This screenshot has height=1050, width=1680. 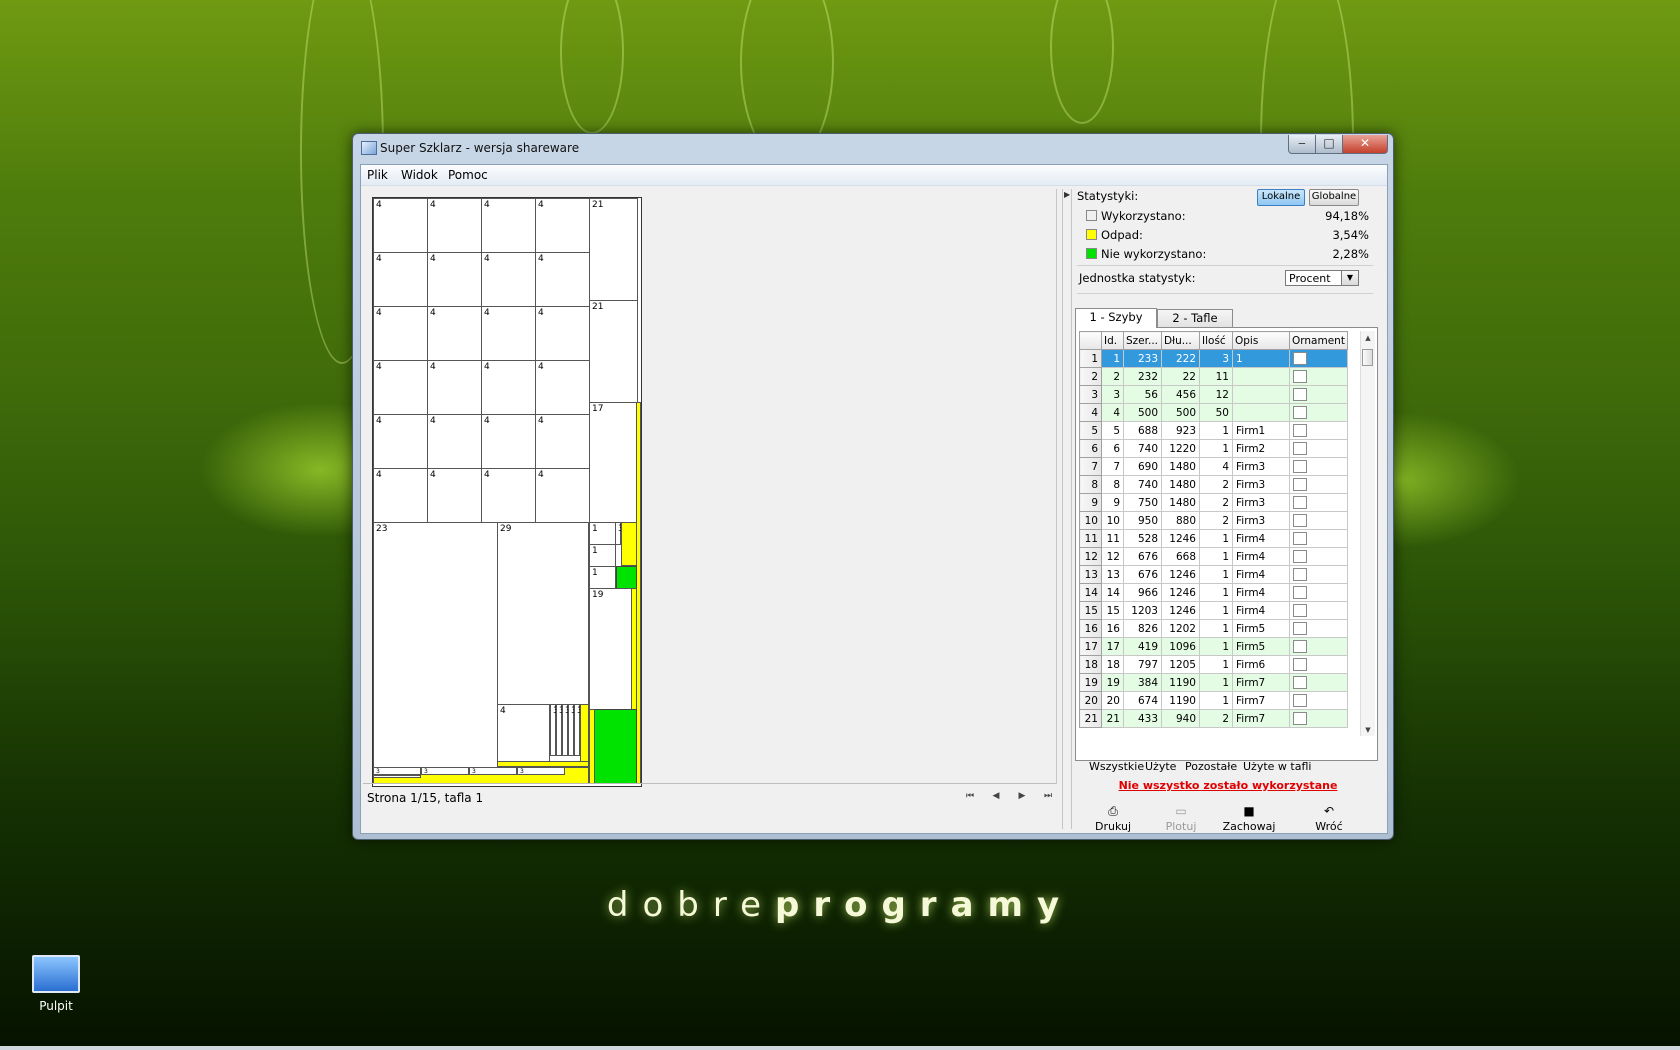 I want to click on cell-quantity: 12, so click(x=1216, y=394).